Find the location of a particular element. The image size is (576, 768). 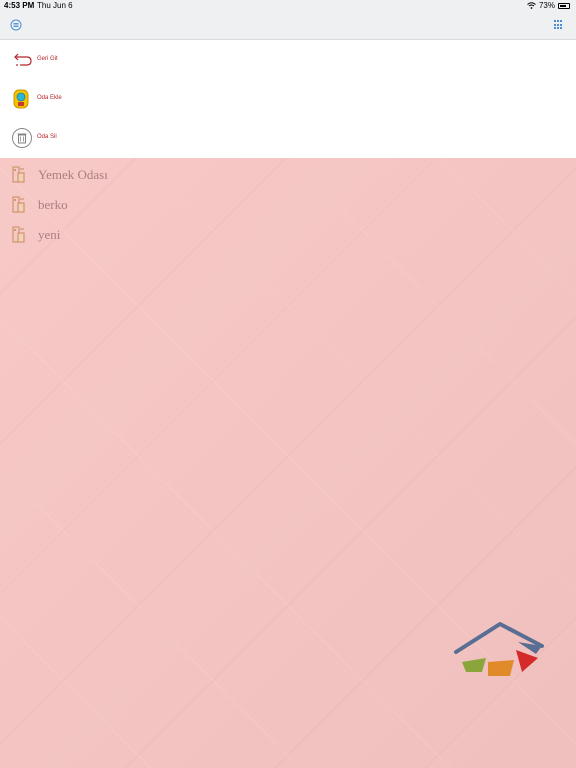

menu-item-label: Oda Ekle is located at coordinates (49, 98).